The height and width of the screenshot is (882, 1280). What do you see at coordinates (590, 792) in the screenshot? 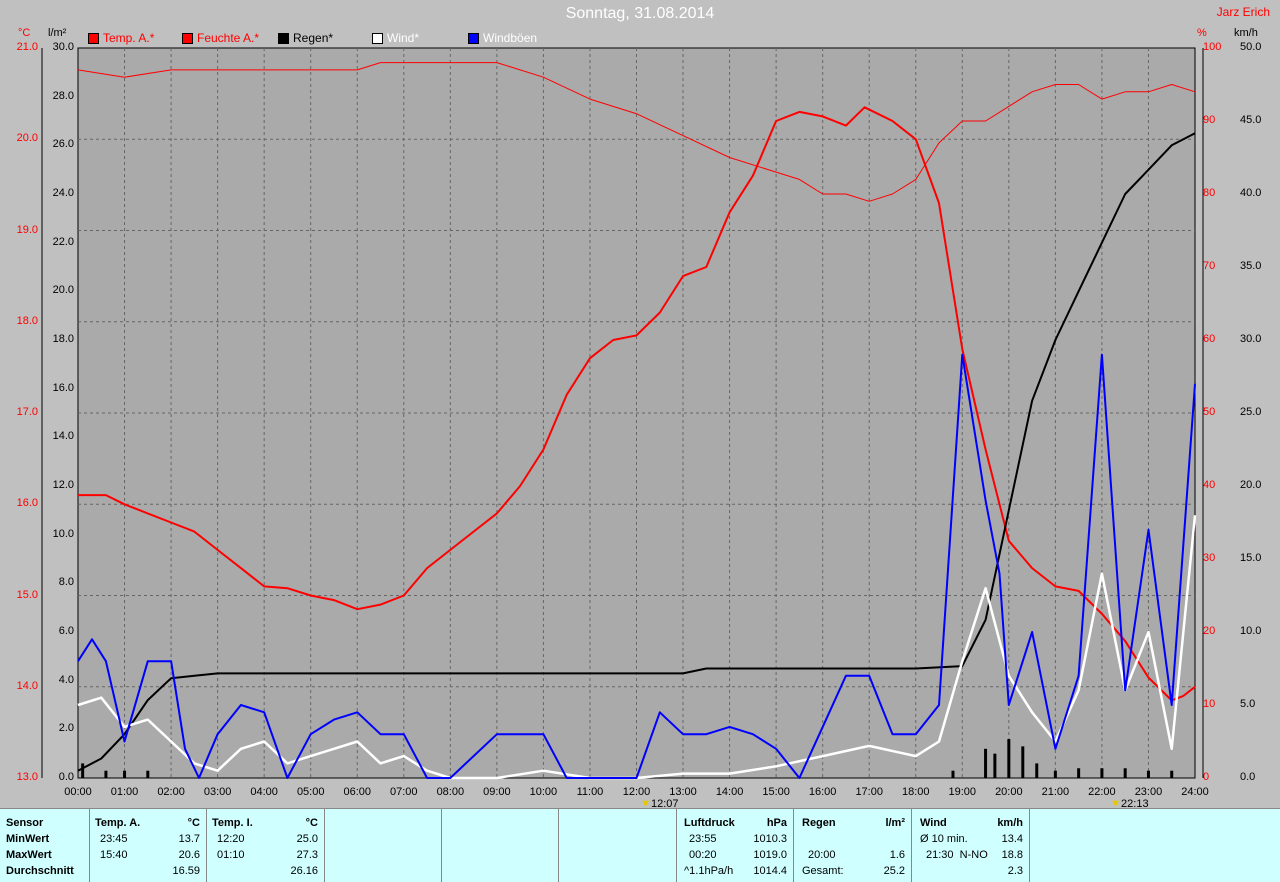
I see `x-tick-label: 11:00` at bounding box center [590, 792].